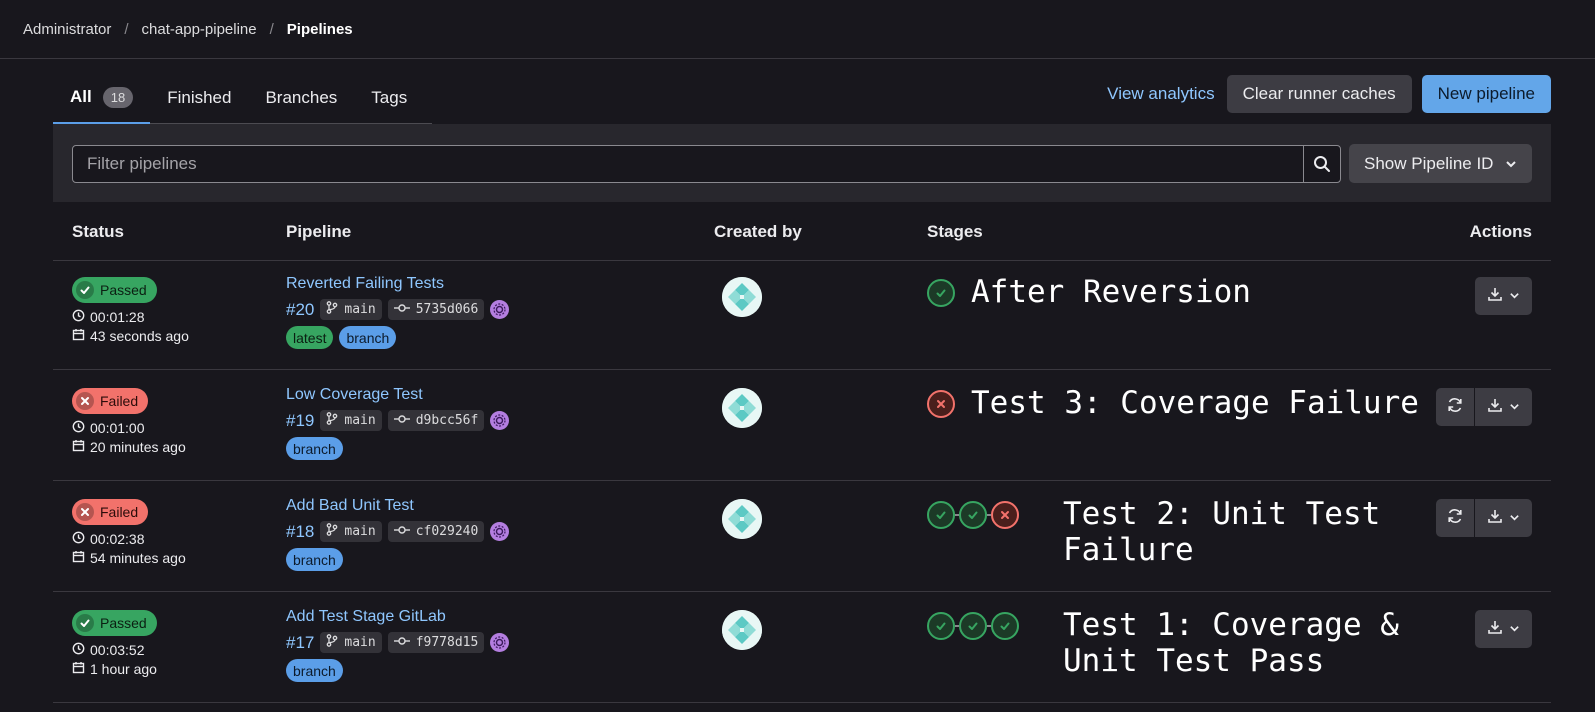 This screenshot has width=1595, height=712. I want to click on show-pipeline-id-dropdown: Show Pipeline ID, so click(1440, 163).